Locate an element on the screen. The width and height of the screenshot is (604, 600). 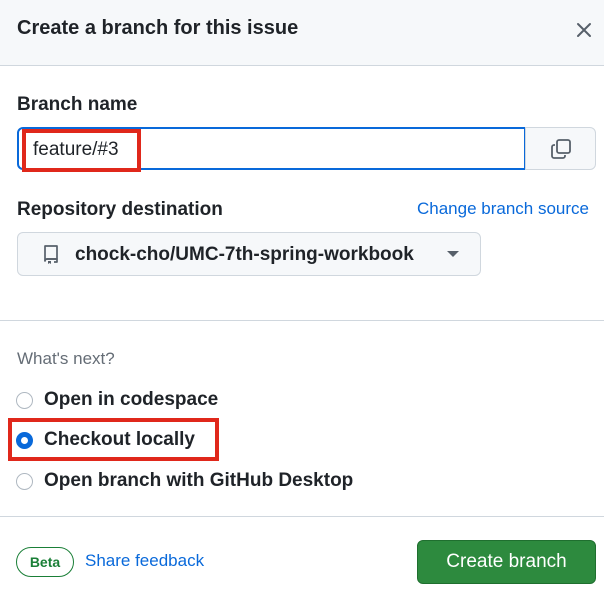
section-divider is located at coordinates (302, 320).